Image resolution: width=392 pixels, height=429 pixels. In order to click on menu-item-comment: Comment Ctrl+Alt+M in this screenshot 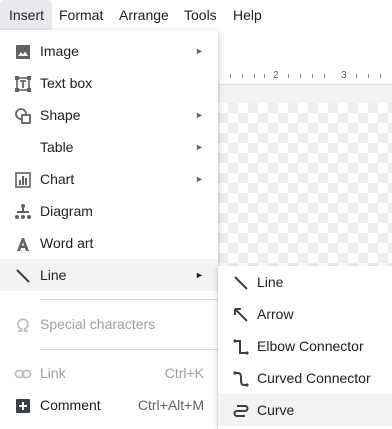, I will do `click(109, 405)`.